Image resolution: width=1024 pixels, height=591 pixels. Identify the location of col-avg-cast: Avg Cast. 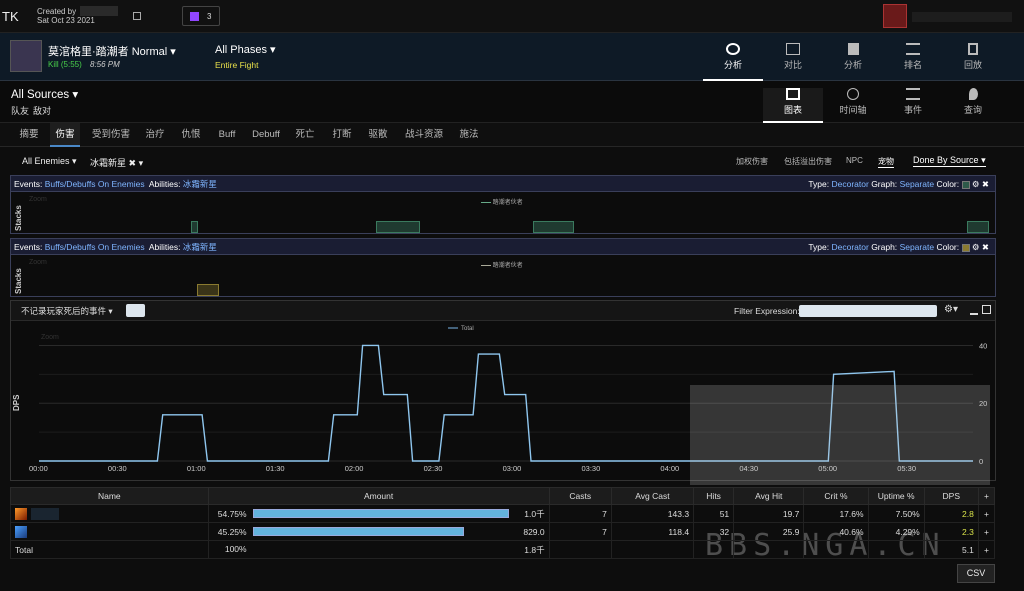
(652, 496).